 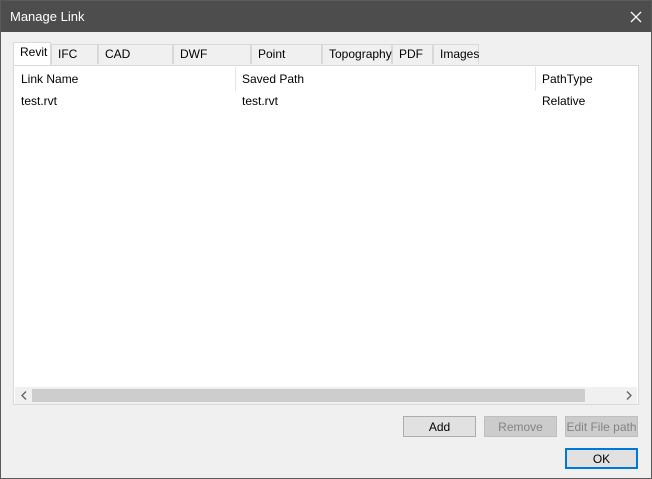 I want to click on edit-file-path-button: Edit File path, so click(x=601, y=426).